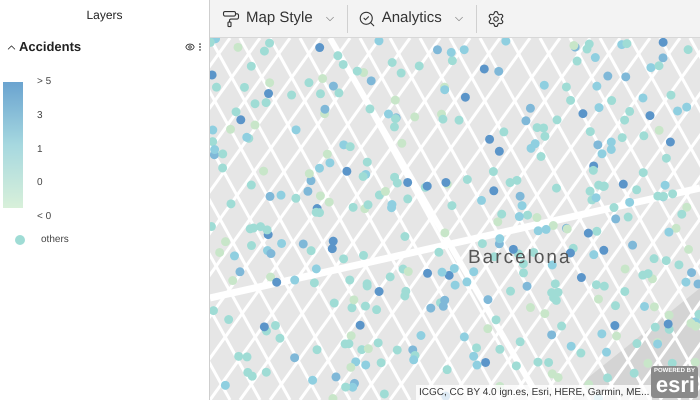  Describe the element at coordinates (231, 19) in the screenshot. I see `paint-roller-icon` at that location.